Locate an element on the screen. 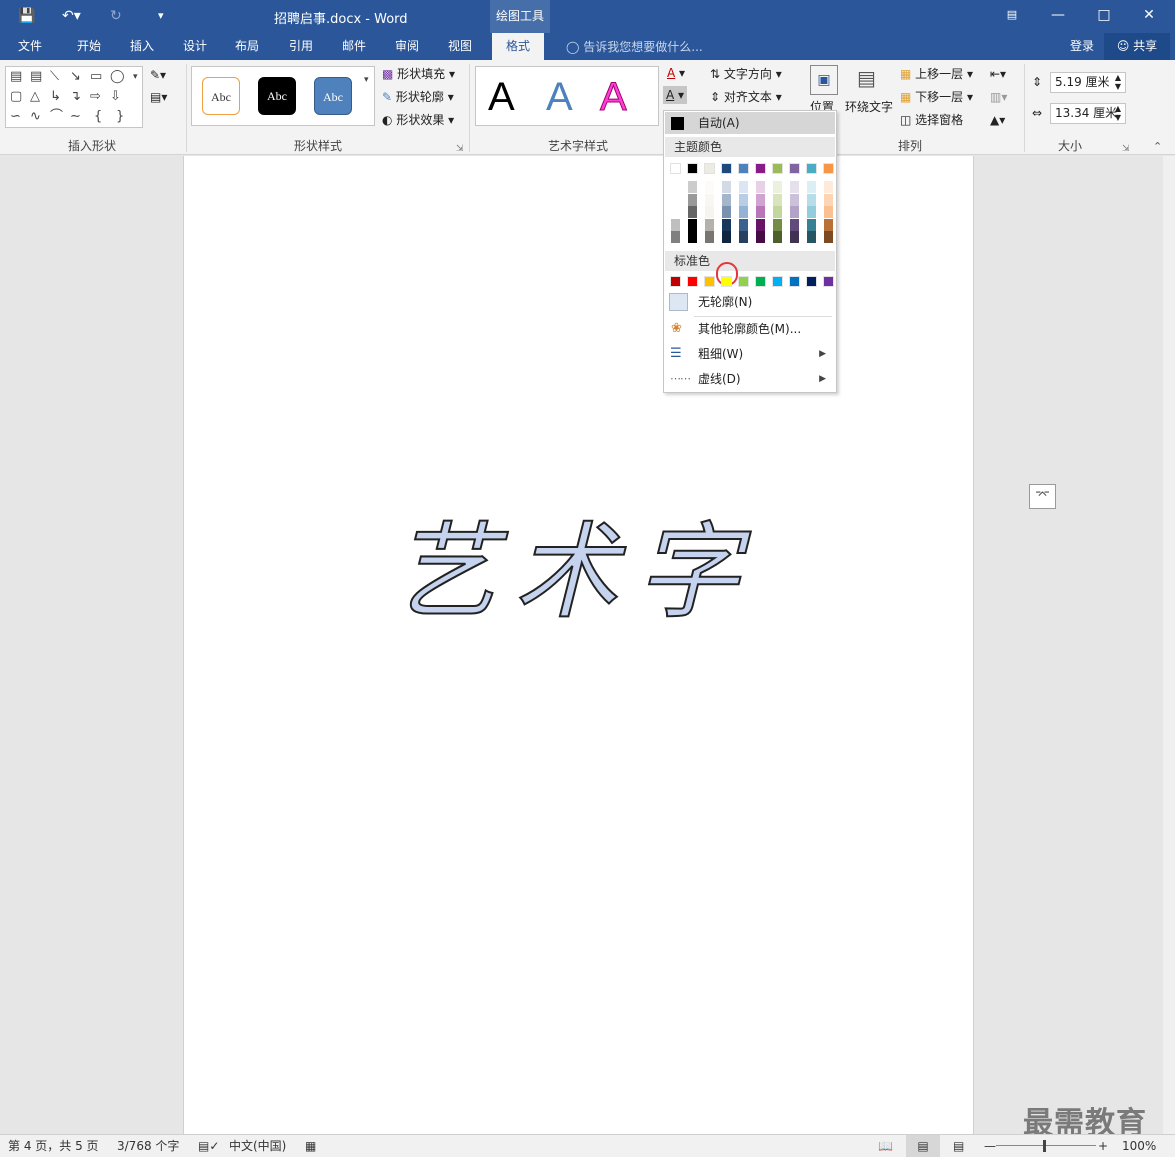 This screenshot has height=1157, width=1175. height-spinner-icon: ▲ ▼ is located at coordinates (1118, 82).